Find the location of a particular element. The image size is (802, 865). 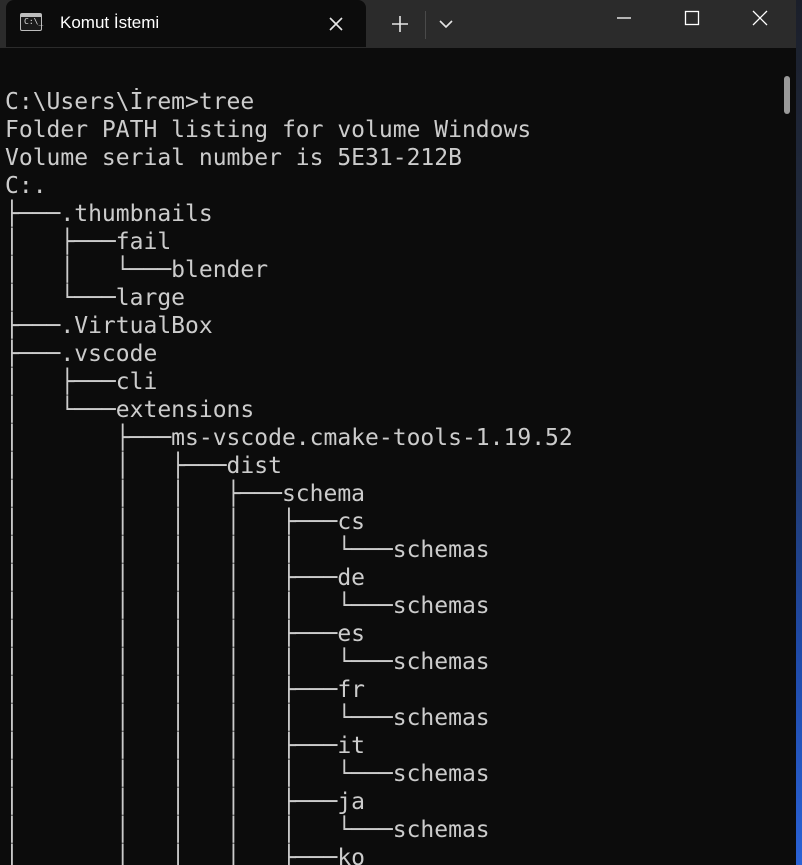

terminal-line: │ │ │ │ ├───ko is located at coordinates (185, 855).